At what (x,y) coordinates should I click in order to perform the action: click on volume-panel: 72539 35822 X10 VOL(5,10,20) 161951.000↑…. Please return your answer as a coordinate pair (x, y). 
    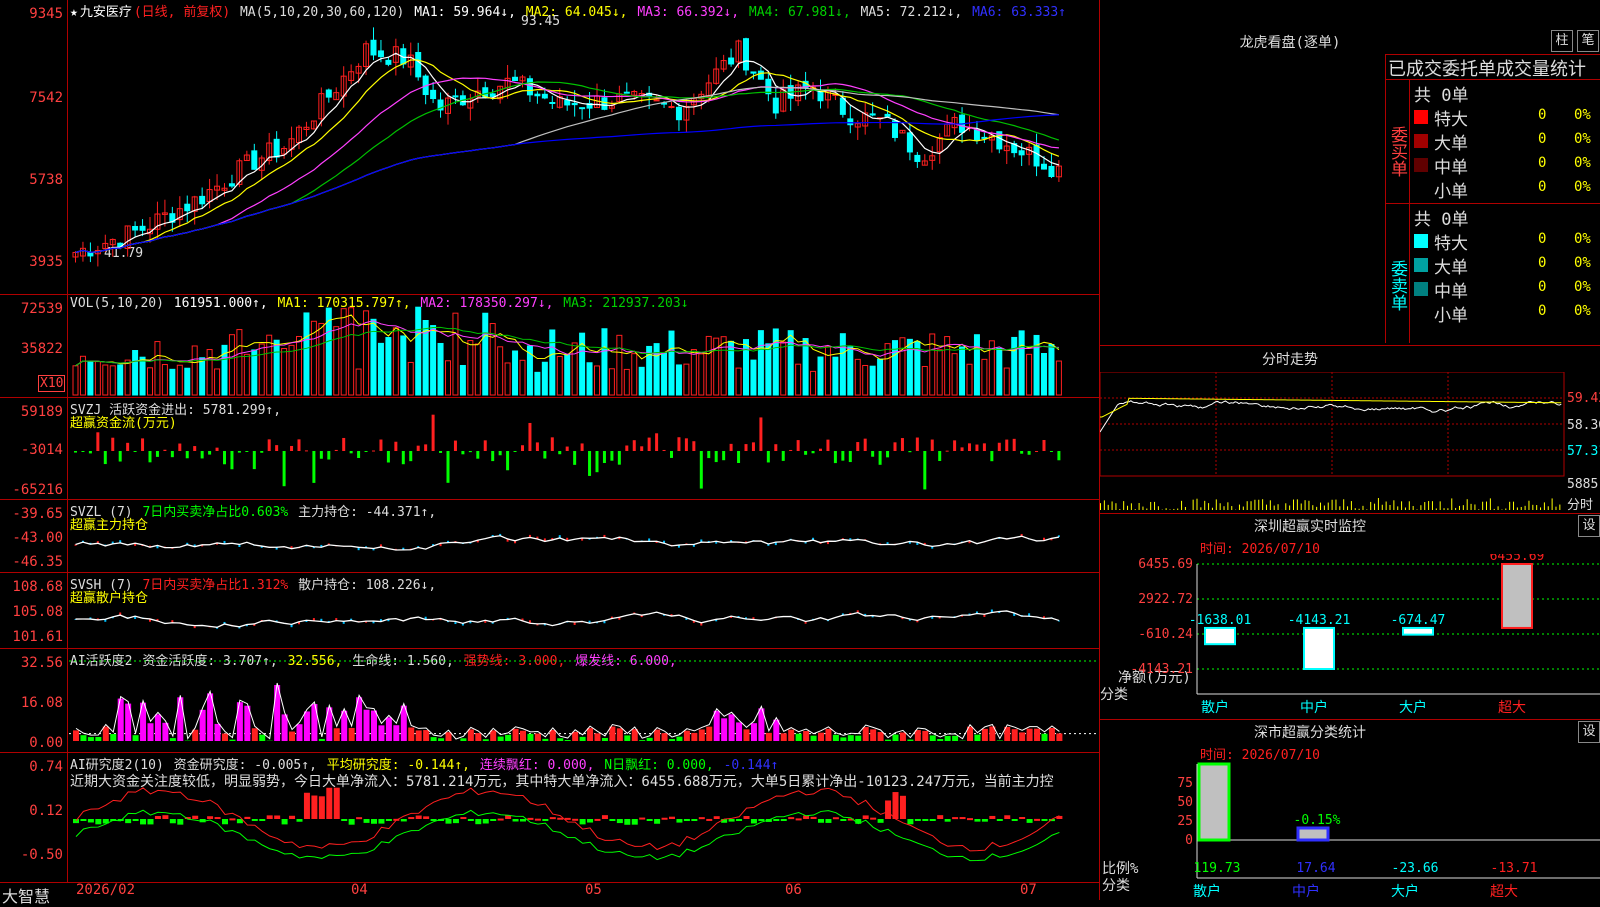
    Looking at the image, I should click on (549, 346).